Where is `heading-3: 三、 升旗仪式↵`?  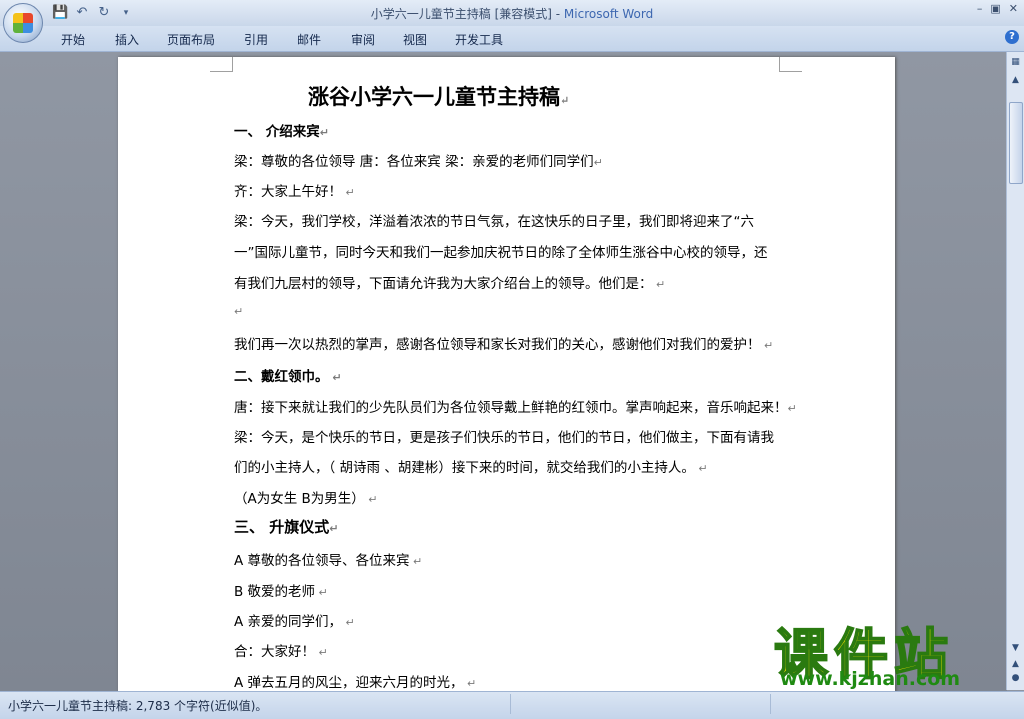
heading-3: 三、 升旗仪式↵ is located at coordinates (286, 527).